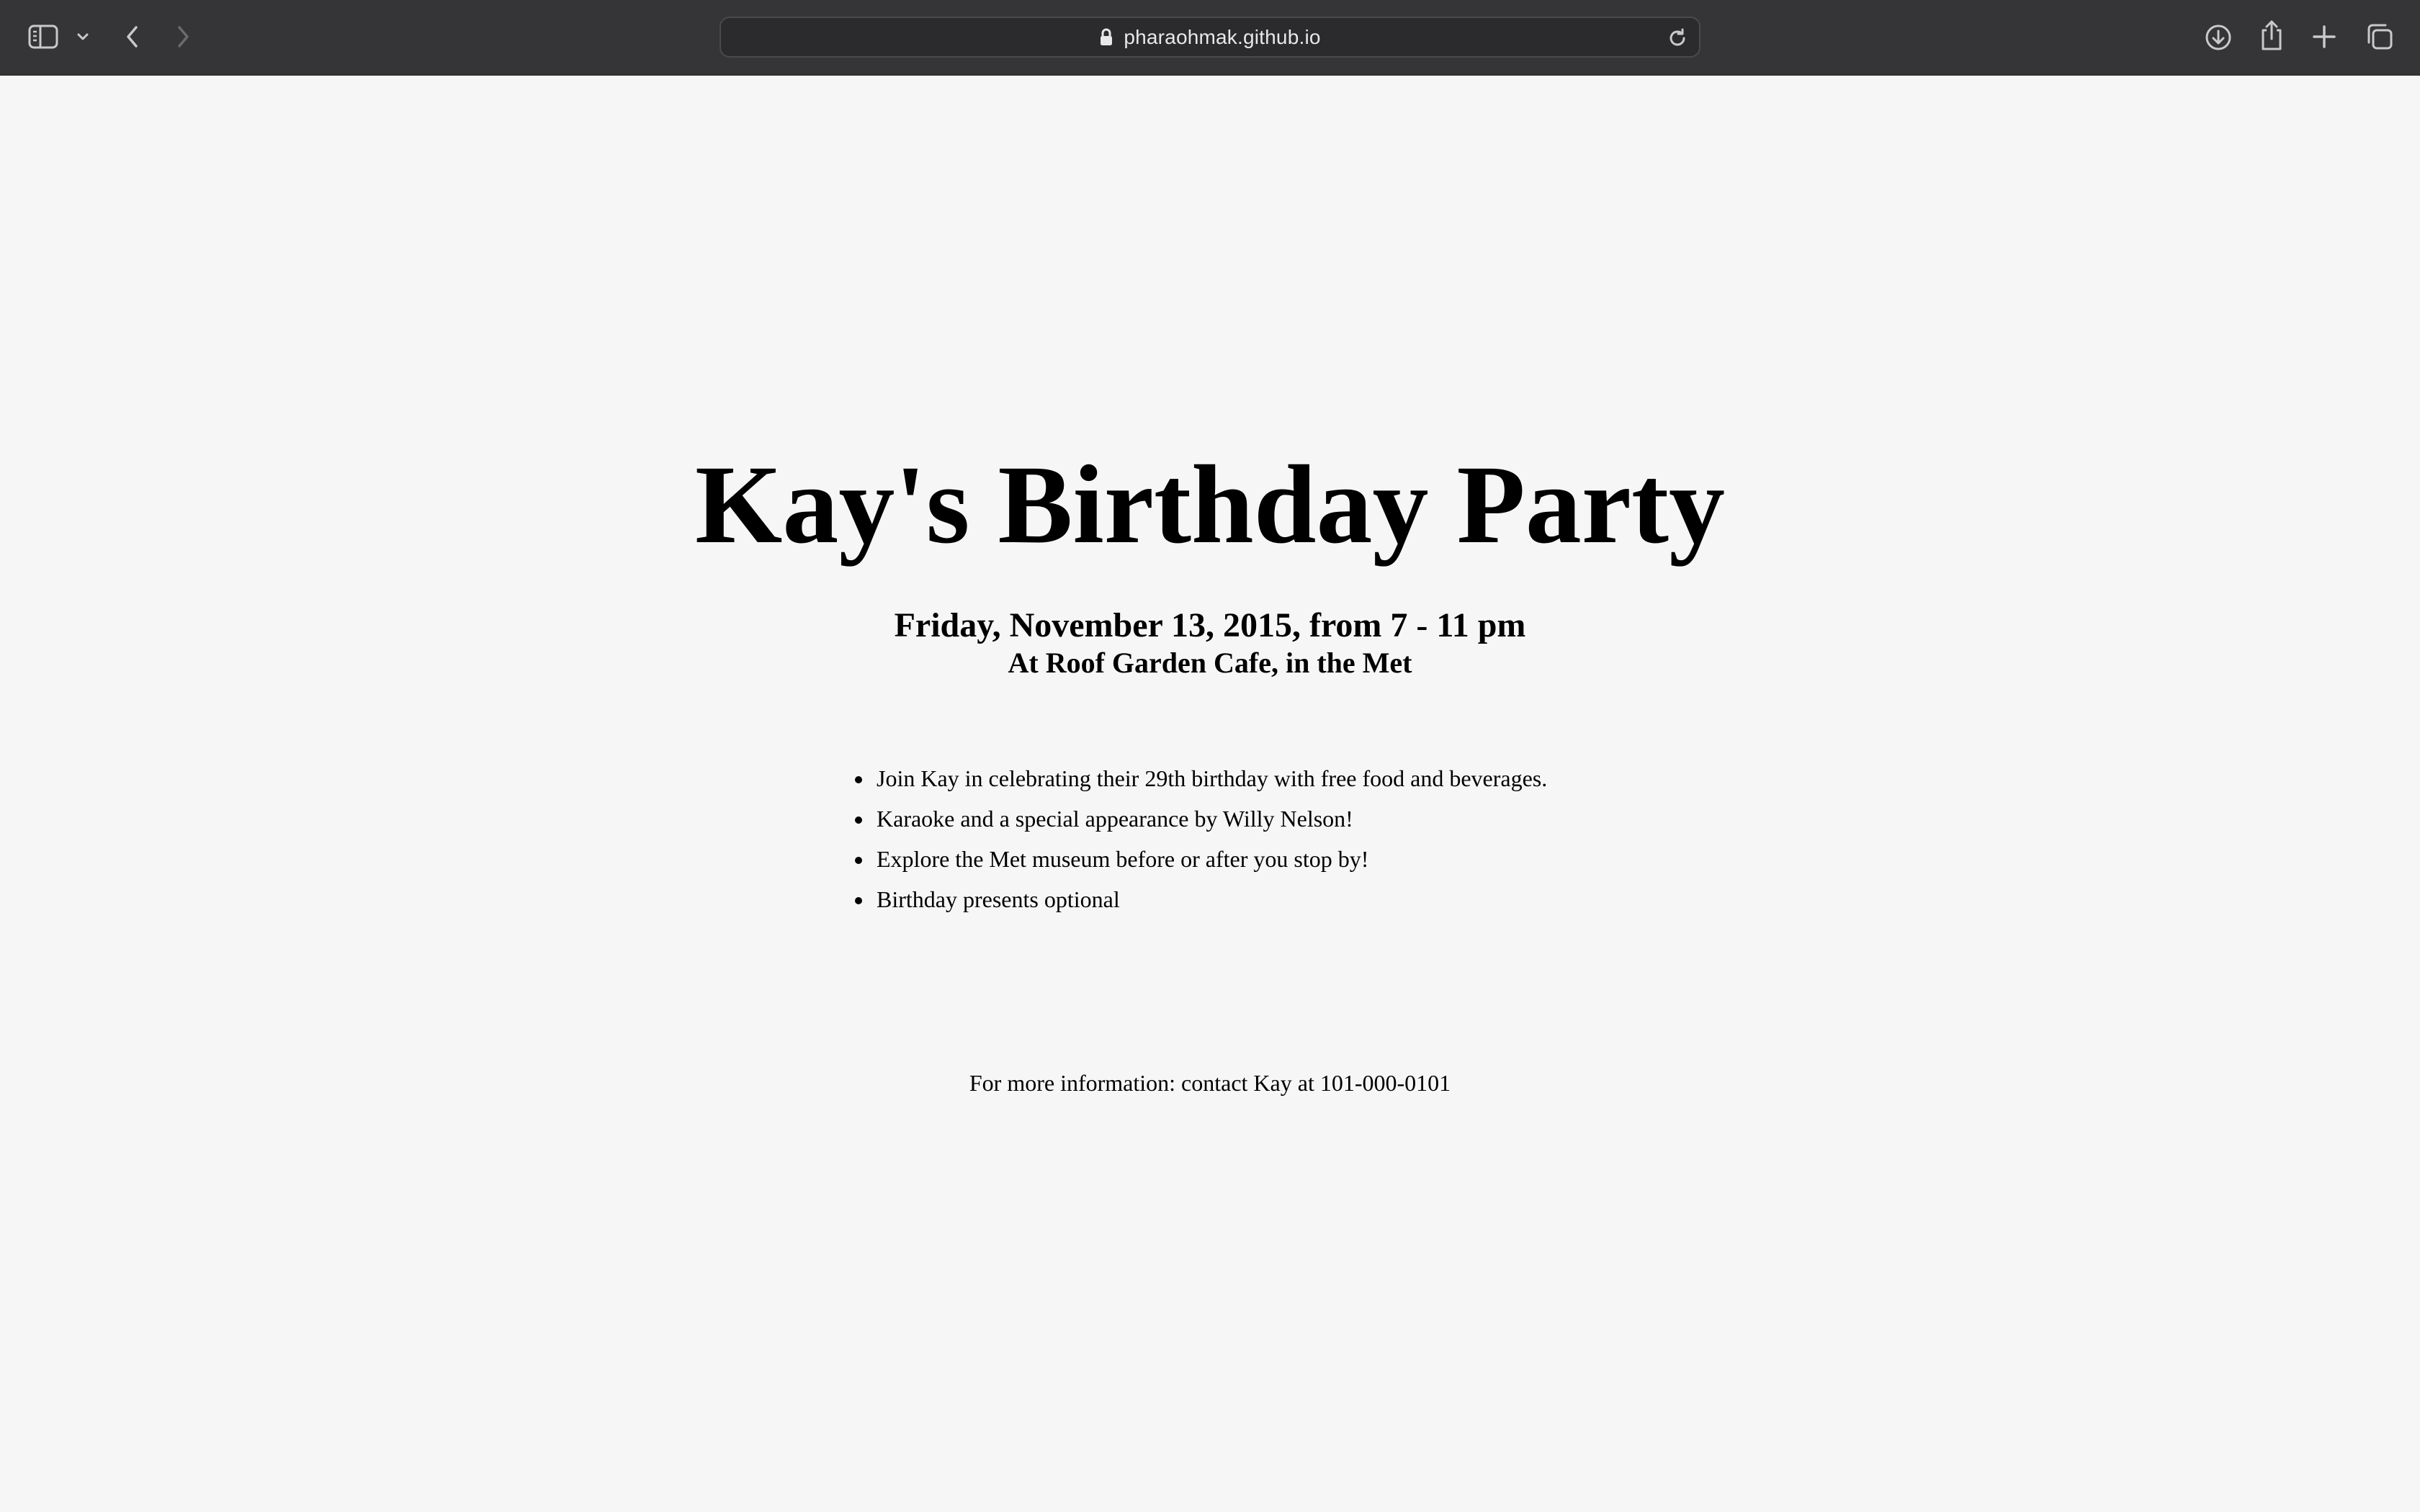 This screenshot has height=1512, width=2420. Describe the element at coordinates (2379, 37) in the screenshot. I see `tabs-icon` at that location.